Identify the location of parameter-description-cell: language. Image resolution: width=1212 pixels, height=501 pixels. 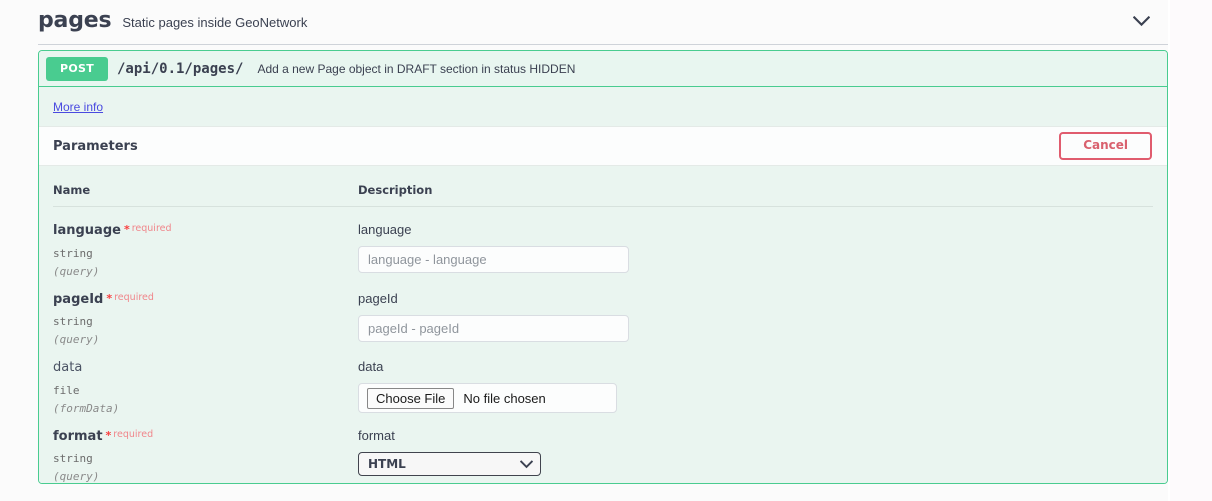
(755, 242).